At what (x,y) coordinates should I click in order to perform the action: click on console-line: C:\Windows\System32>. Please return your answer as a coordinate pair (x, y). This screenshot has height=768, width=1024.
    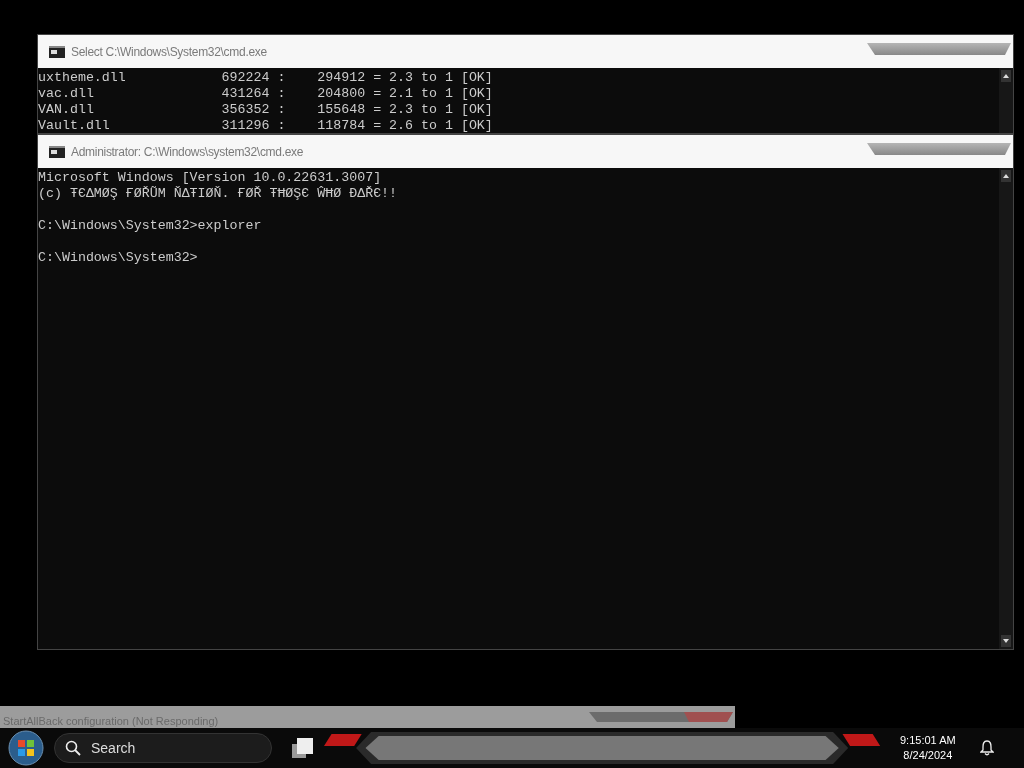
    Looking at the image, I should click on (118, 258).